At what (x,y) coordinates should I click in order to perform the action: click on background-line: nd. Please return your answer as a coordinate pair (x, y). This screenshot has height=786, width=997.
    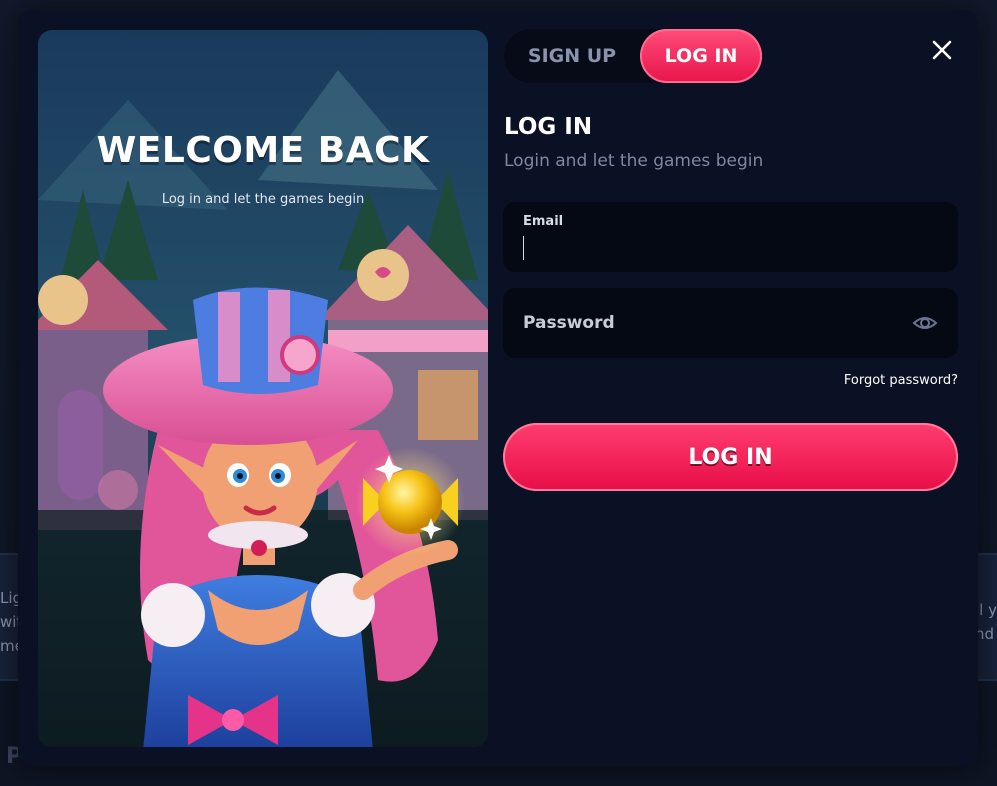
    Looking at the image, I should click on (985, 634).